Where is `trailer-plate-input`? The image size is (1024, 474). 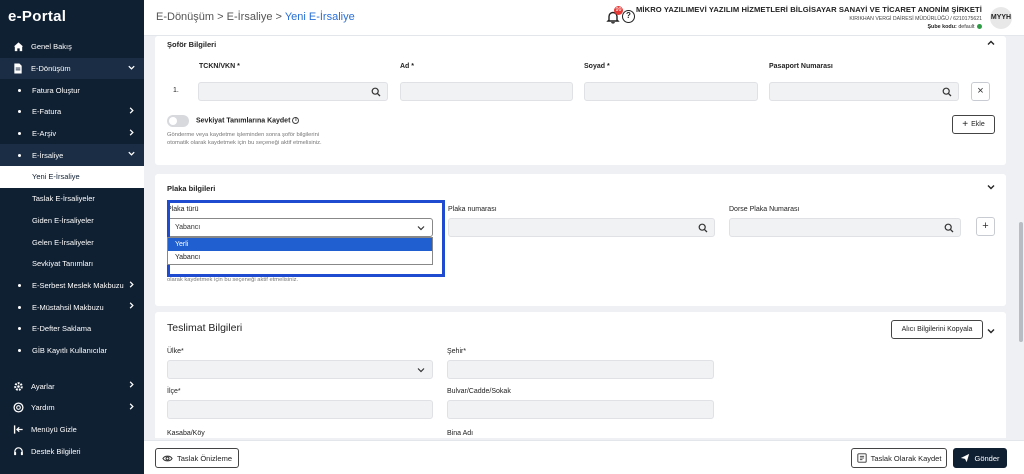 trailer-plate-input is located at coordinates (845, 227).